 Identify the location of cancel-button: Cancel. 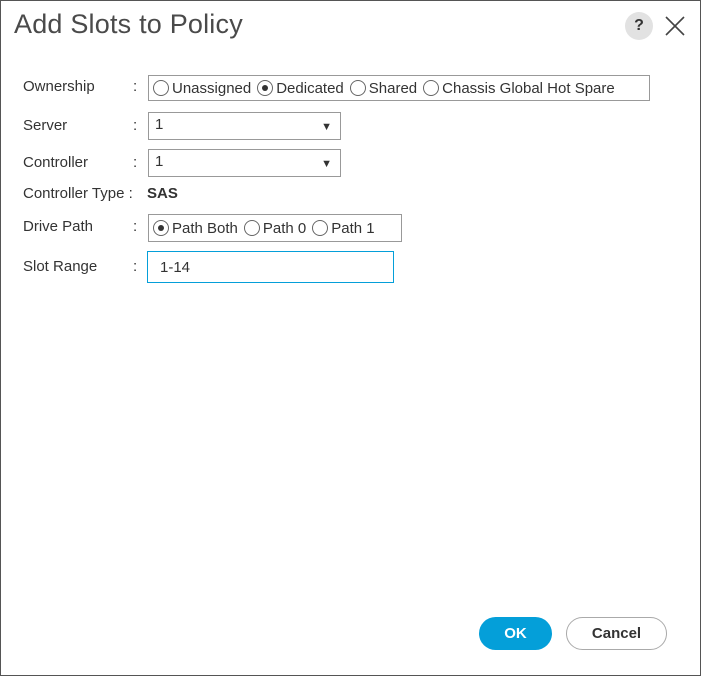
(616, 633).